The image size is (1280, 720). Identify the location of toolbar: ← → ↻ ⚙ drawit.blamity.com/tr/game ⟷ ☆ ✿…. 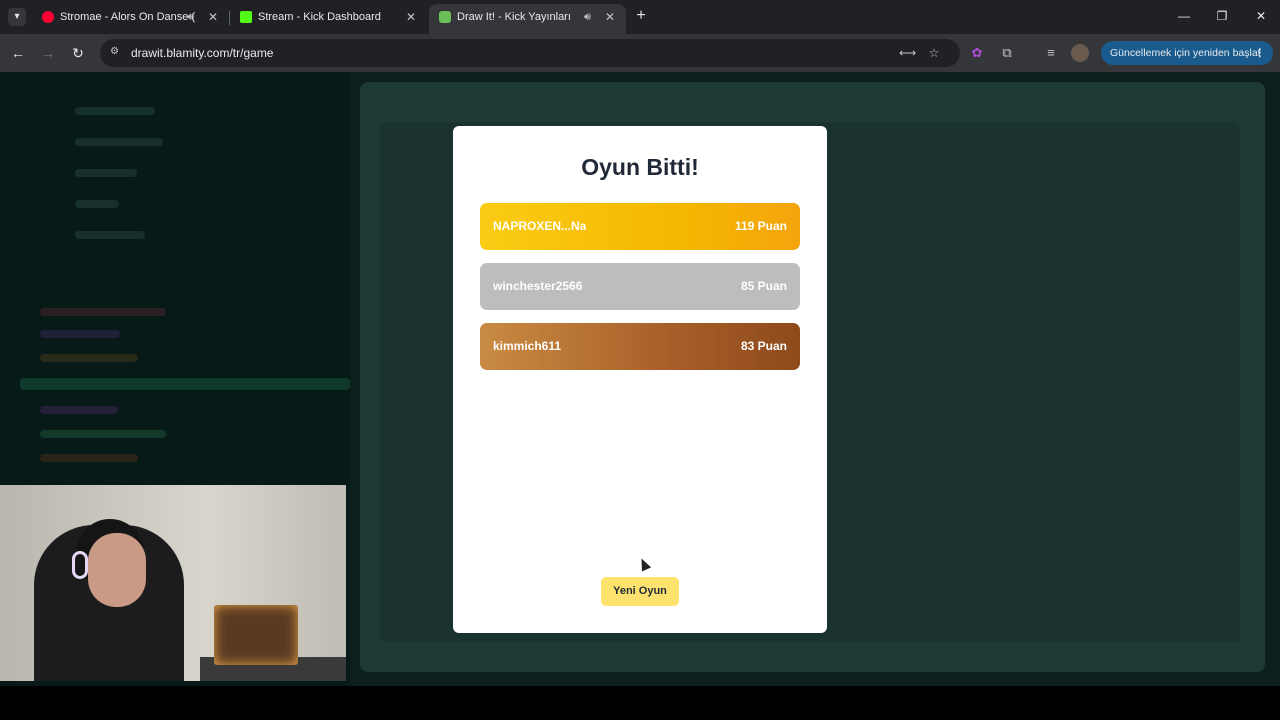
(640, 53).